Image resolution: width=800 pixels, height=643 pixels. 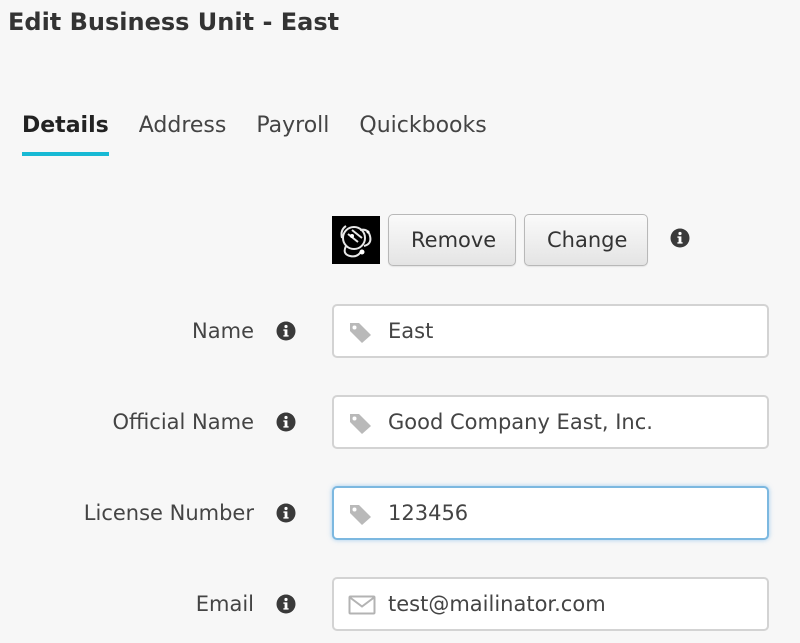 What do you see at coordinates (422, 133) in the screenshot?
I see `tab-quickbooks: Quickbooks` at bounding box center [422, 133].